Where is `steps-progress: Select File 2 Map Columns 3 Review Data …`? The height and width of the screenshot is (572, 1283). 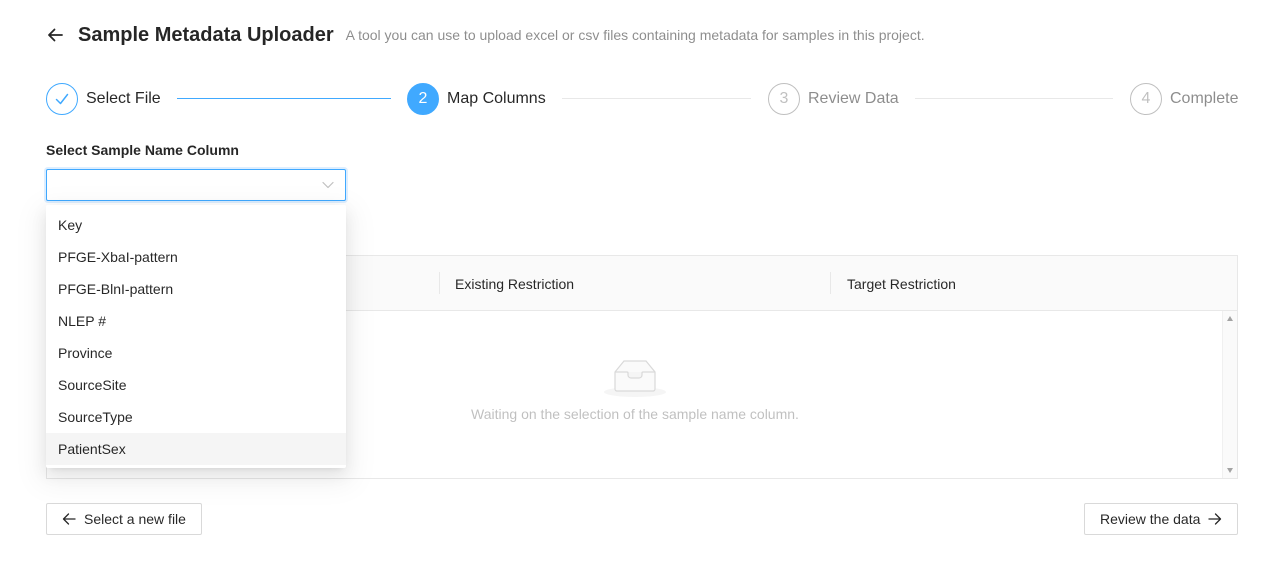 steps-progress: Select File 2 Map Columns 3 Review Data … is located at coordinates (642, 99).